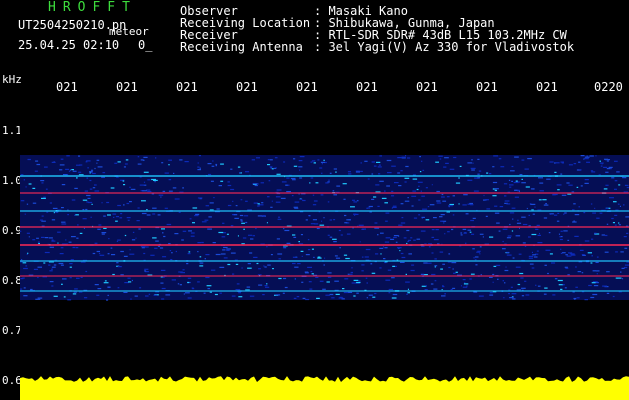  I want to click on antenna-value: : 3el Yagi(V) Az 330 for Vladivostok, so click(444, 47).